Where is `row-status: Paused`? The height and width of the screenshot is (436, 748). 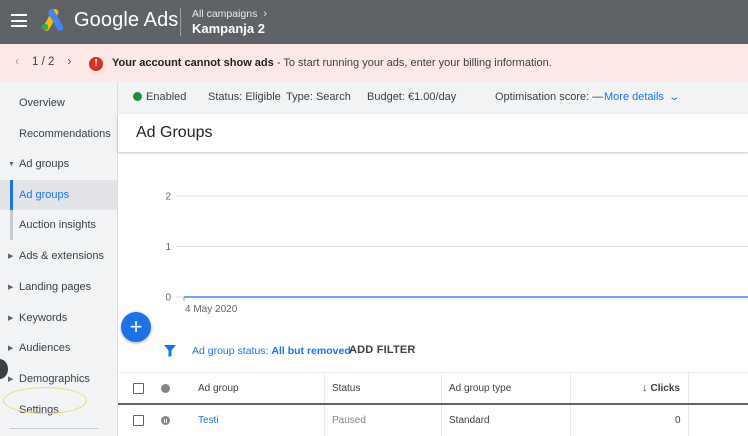 row-status: Paused is located at coordinates (349, 420).